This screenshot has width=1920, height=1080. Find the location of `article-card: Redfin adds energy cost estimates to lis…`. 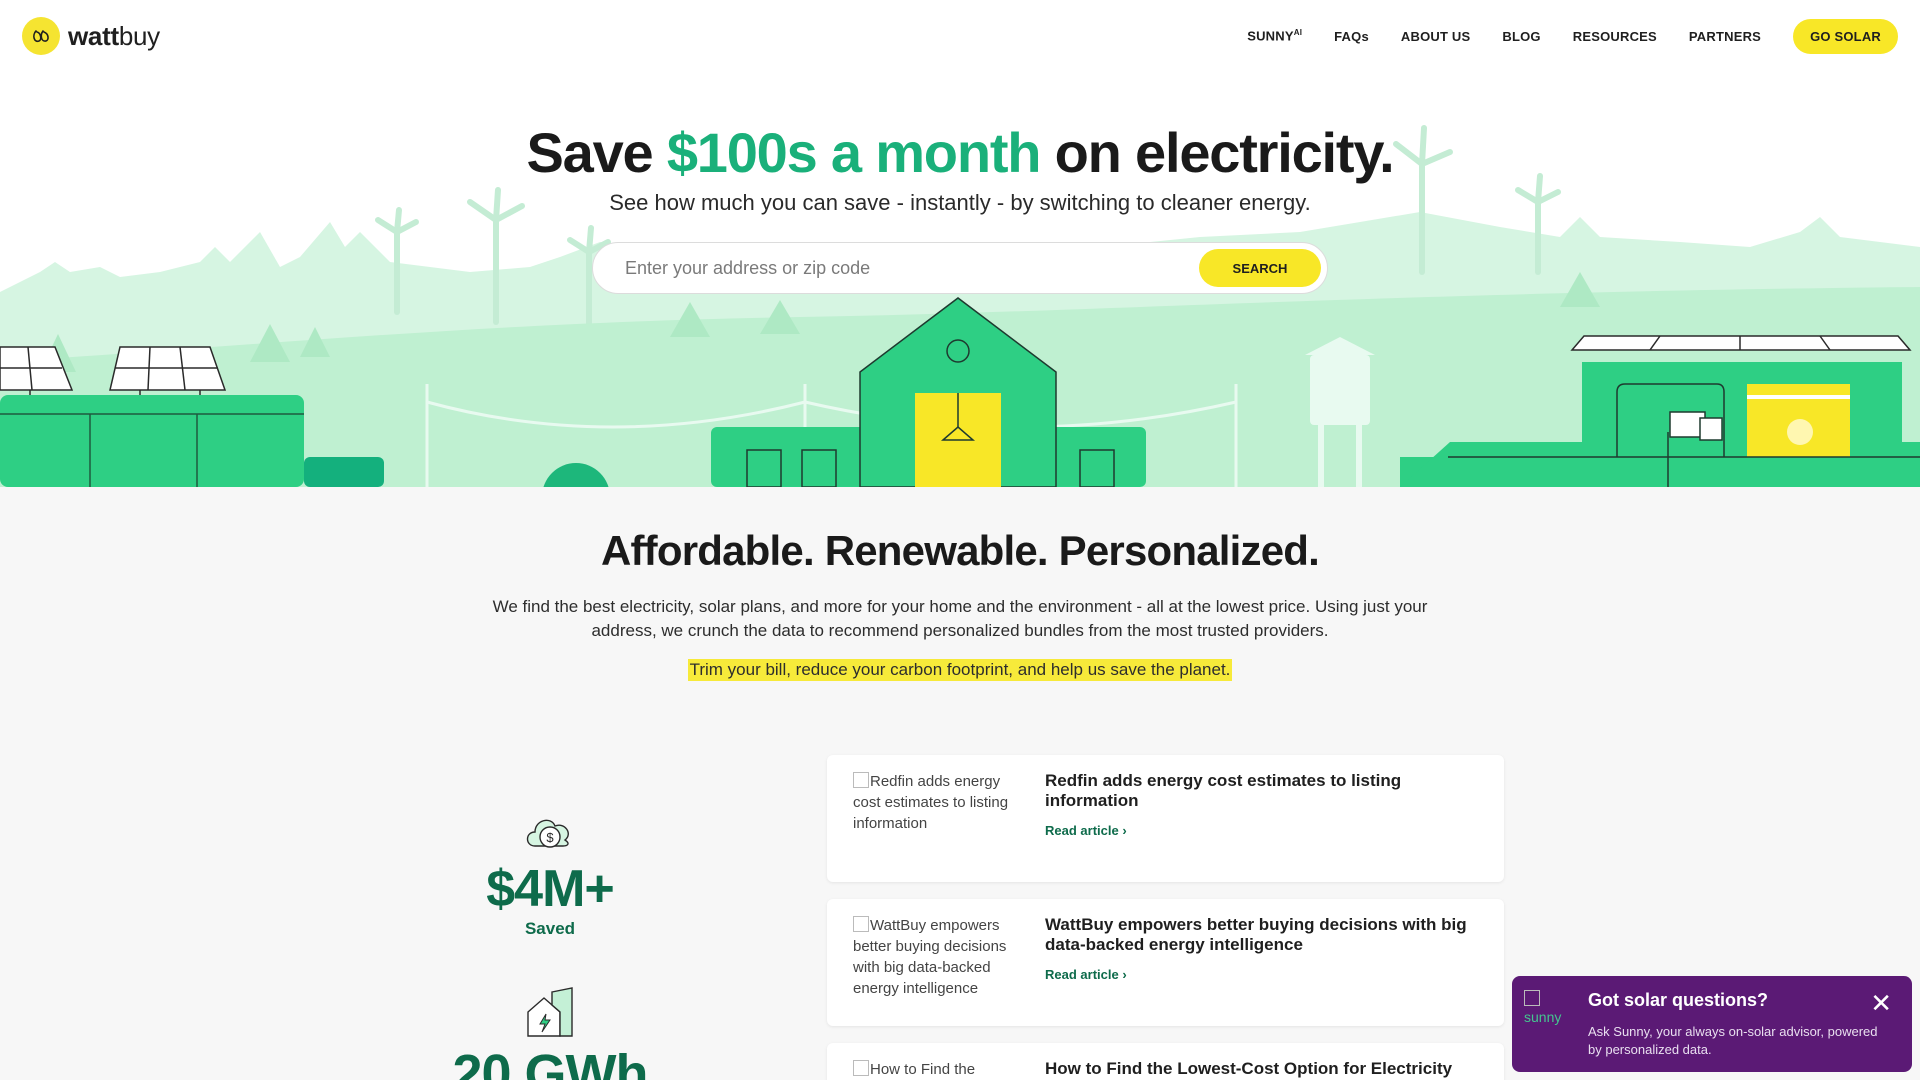

article-card: Redfin adds energy cost estimates to lis… is located at coordinates (1165, 818).